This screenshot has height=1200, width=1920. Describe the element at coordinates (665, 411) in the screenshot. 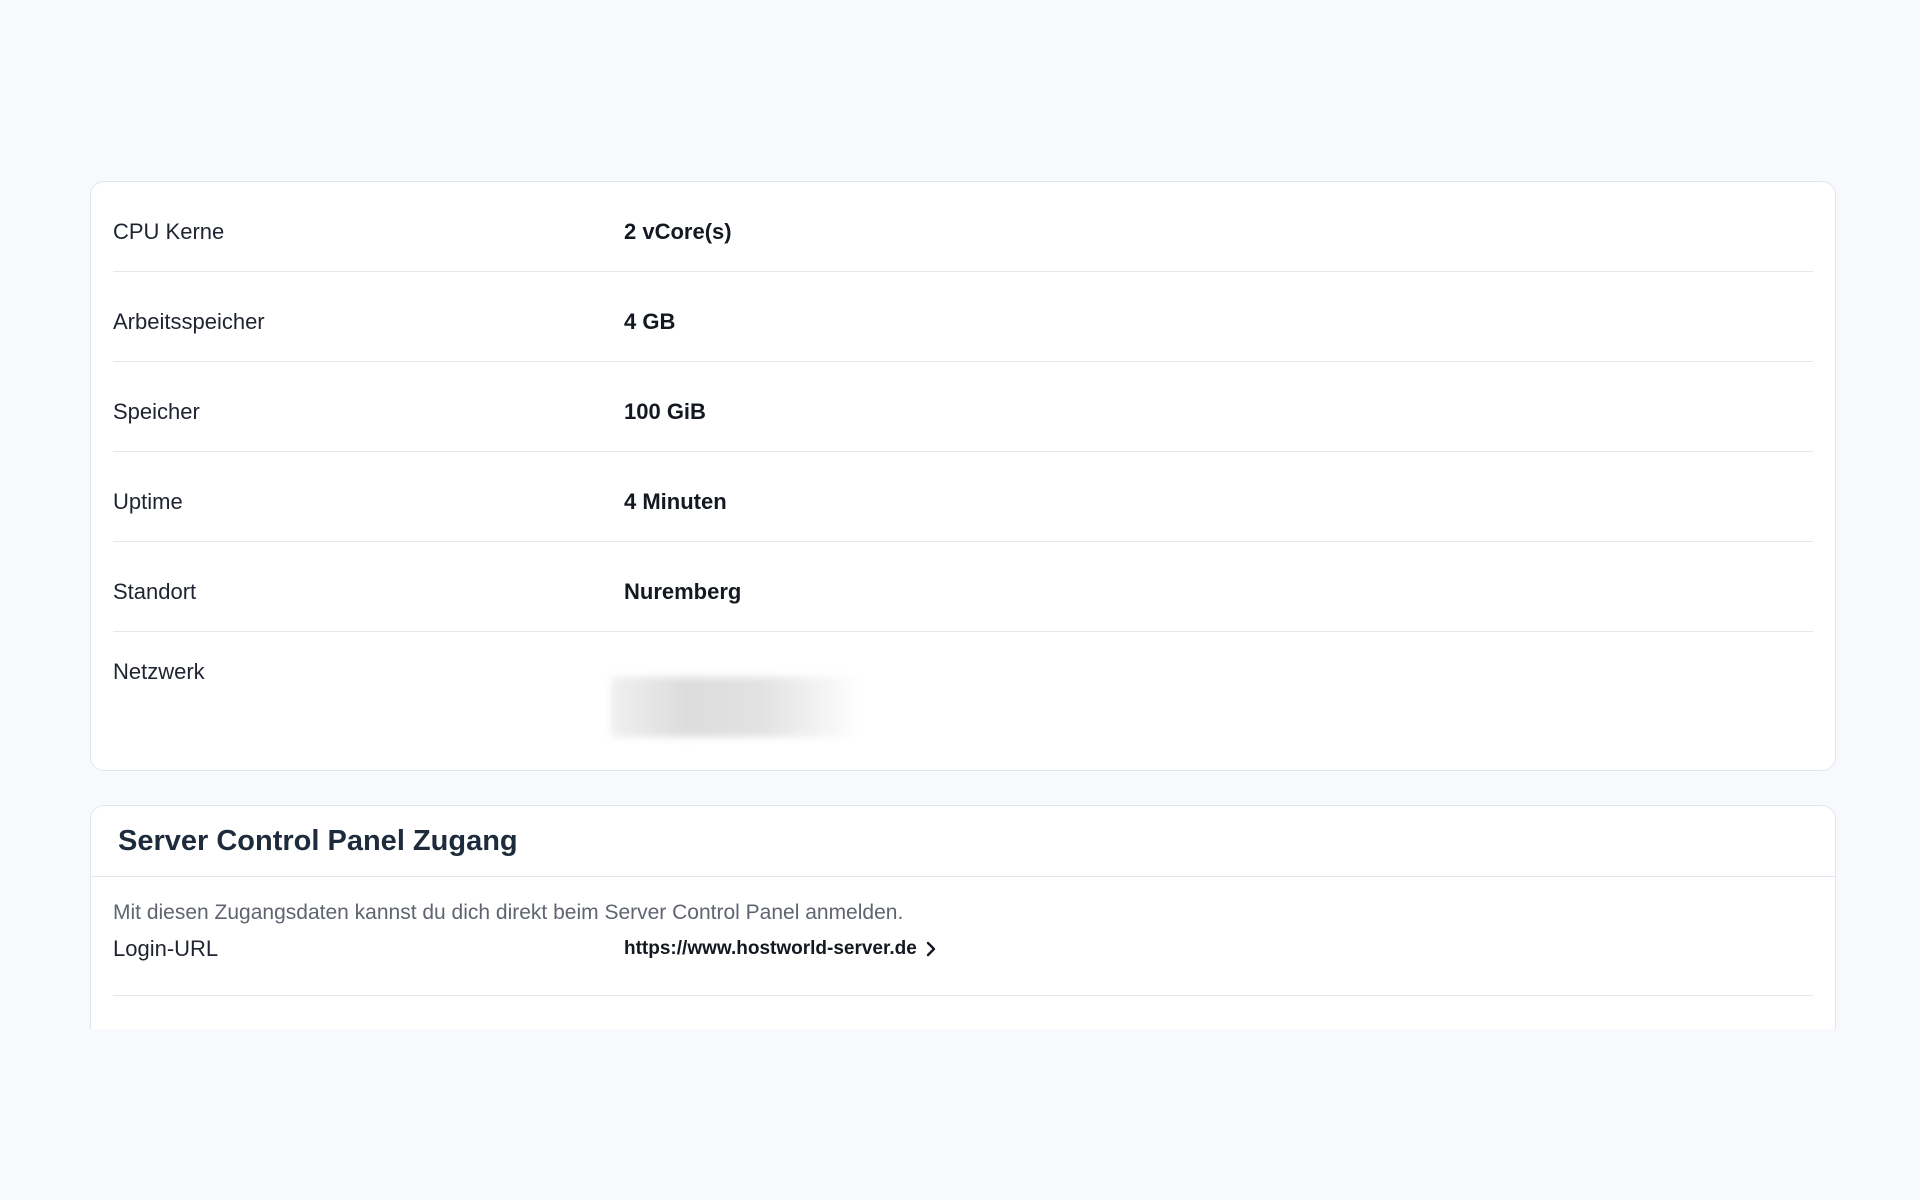

I see `spec-value: 100 GiB` at that location.